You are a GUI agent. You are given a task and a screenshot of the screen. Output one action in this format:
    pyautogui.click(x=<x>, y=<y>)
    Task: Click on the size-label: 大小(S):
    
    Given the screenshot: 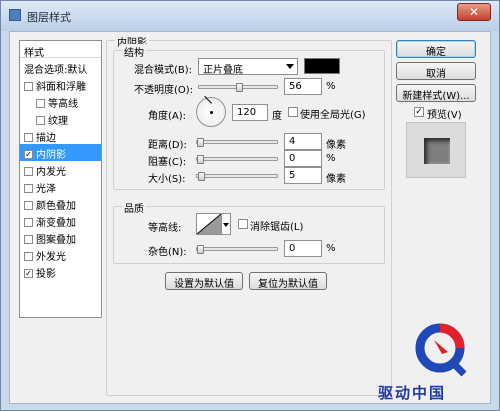 What is the action you would take?
    pyautogui.click(x=167, y=179)
    